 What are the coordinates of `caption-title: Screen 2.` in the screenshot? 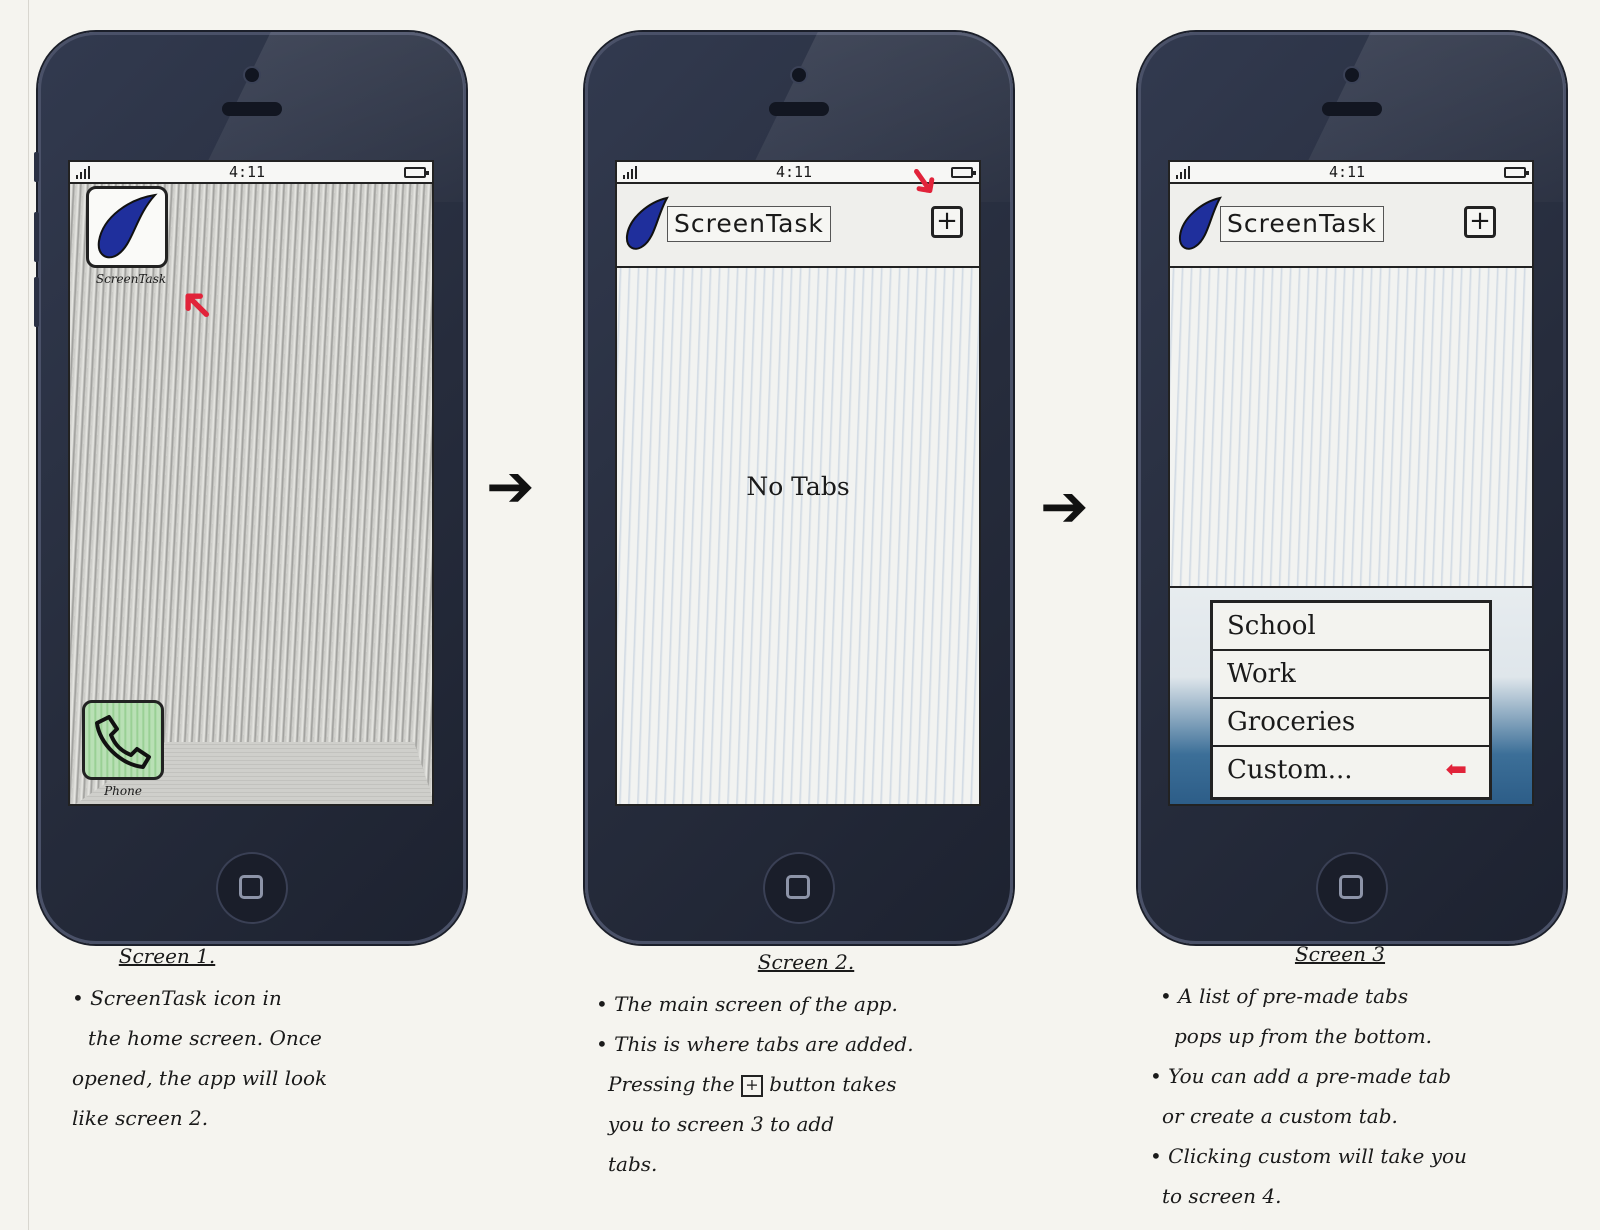 It's located at (806, 962).